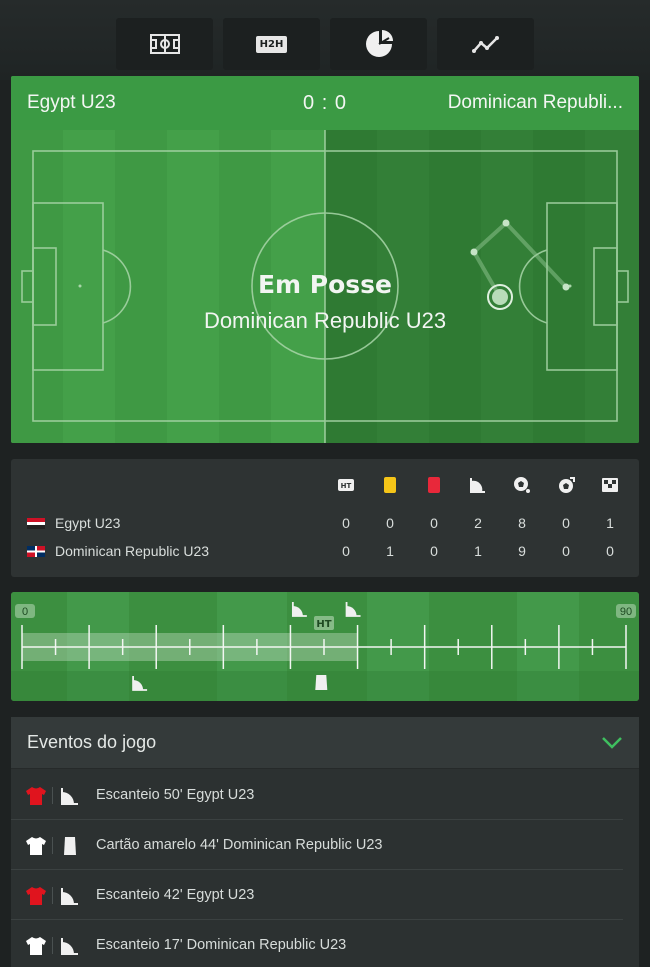 This screenshot has width=650, height=967. I want to click on timeline-card-icon, so click(321, 682).